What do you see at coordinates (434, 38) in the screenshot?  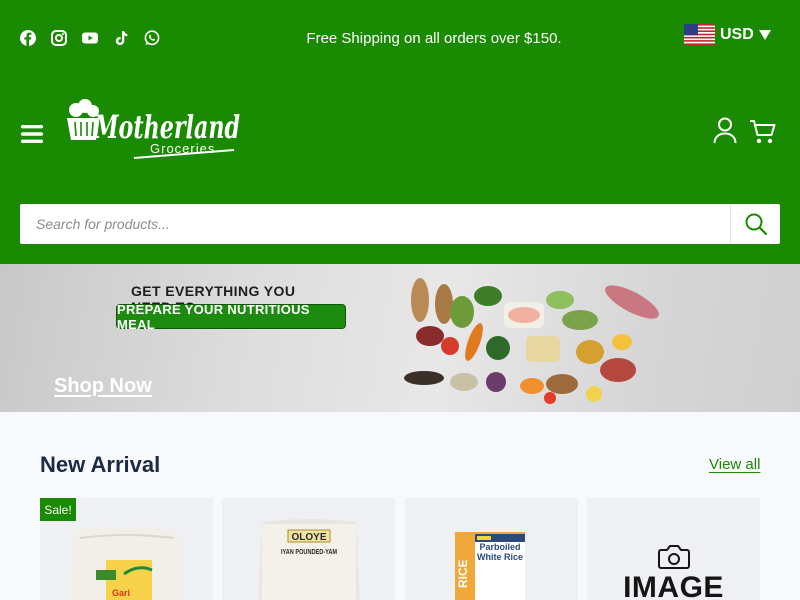 I see `promo-text: Free Shipping on all orders over $150.` at bounding box center [434, 38].